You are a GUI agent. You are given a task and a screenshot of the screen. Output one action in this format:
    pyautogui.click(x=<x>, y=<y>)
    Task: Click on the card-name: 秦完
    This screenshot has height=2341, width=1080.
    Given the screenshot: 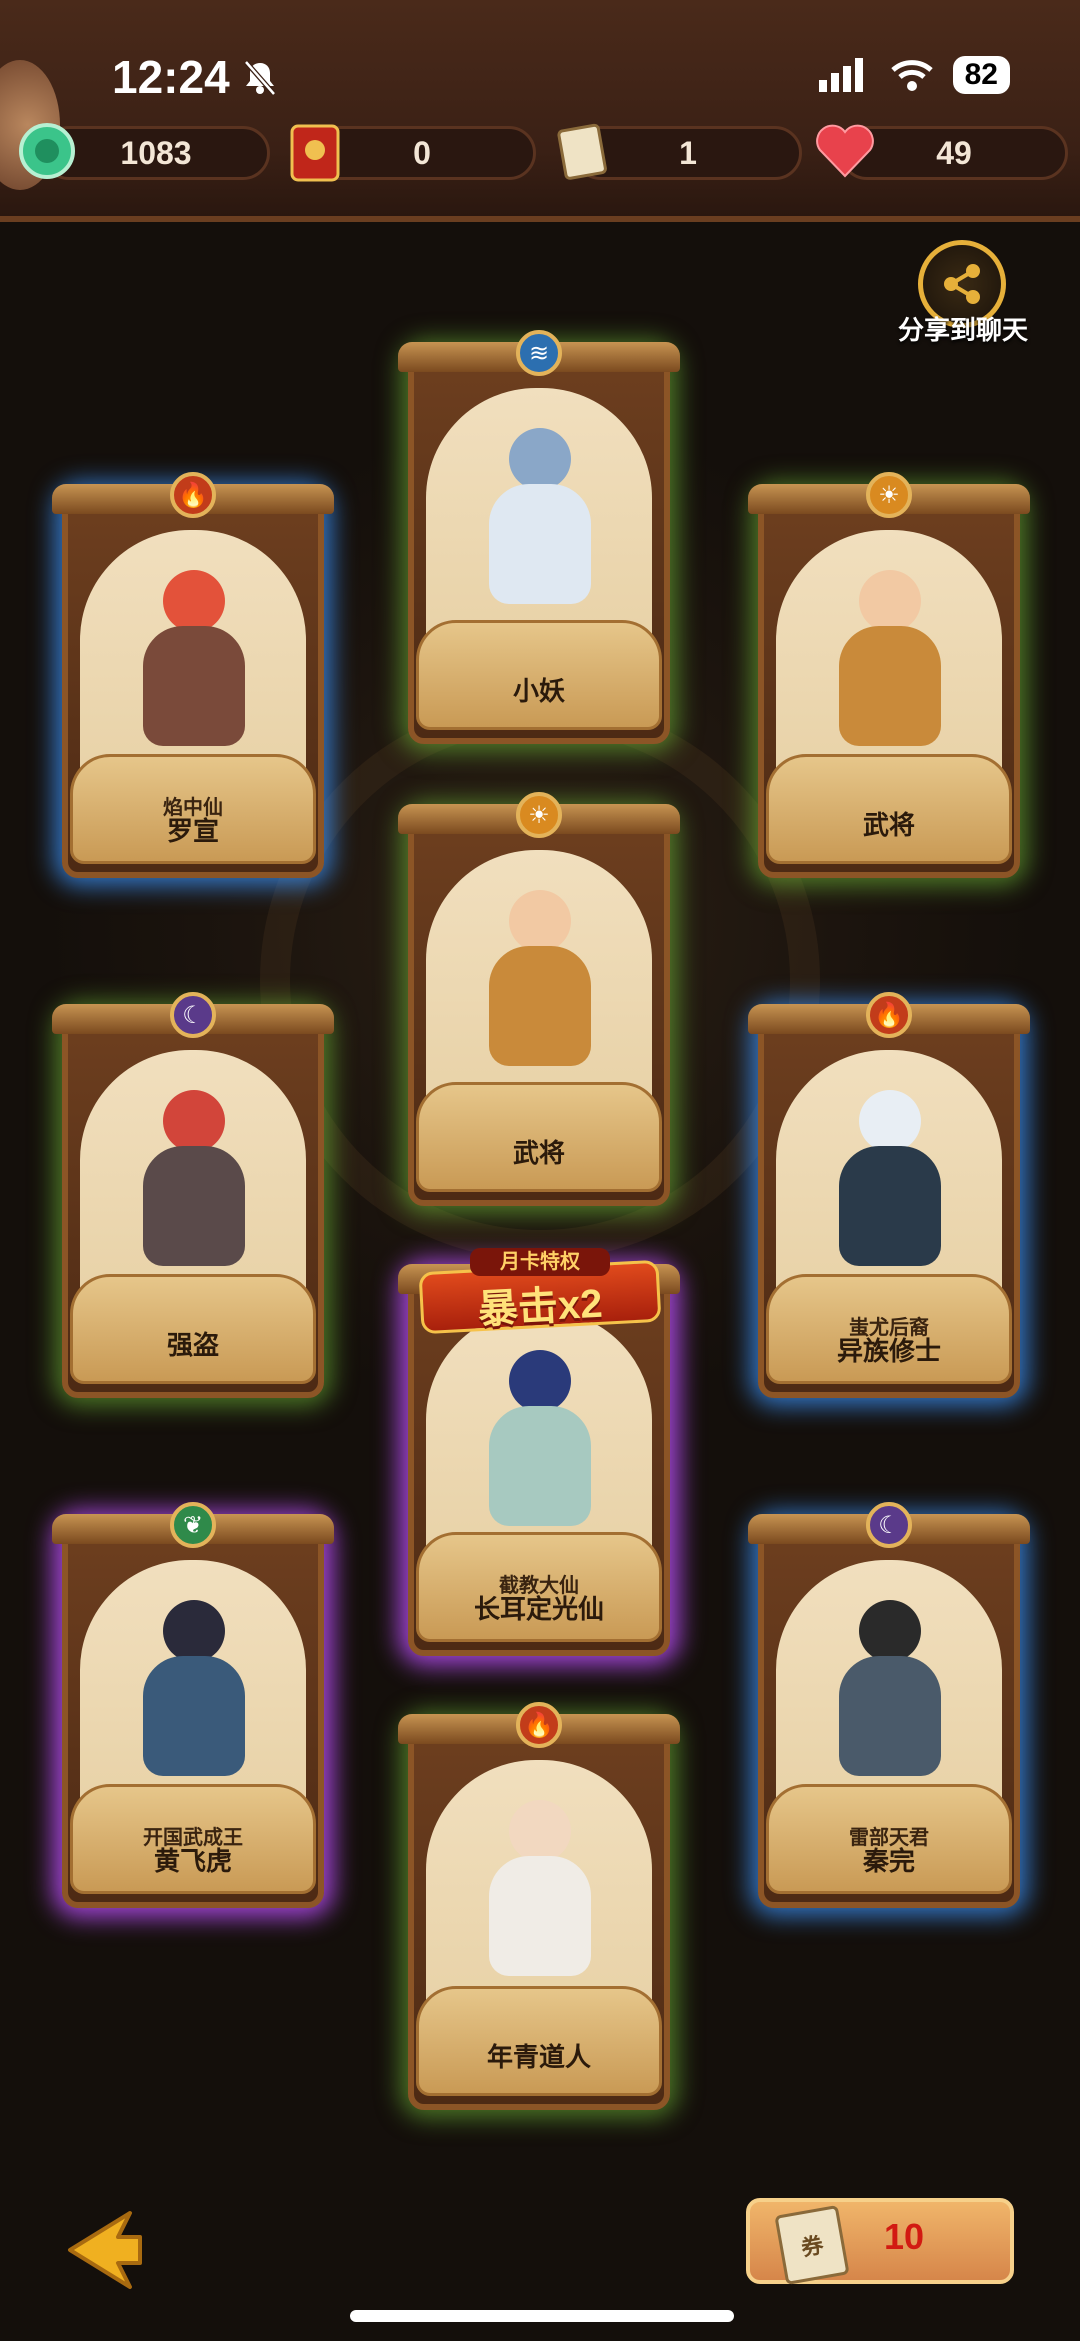 What is the action you would take?
    pyautogui.click(x=888, y=1861)
    